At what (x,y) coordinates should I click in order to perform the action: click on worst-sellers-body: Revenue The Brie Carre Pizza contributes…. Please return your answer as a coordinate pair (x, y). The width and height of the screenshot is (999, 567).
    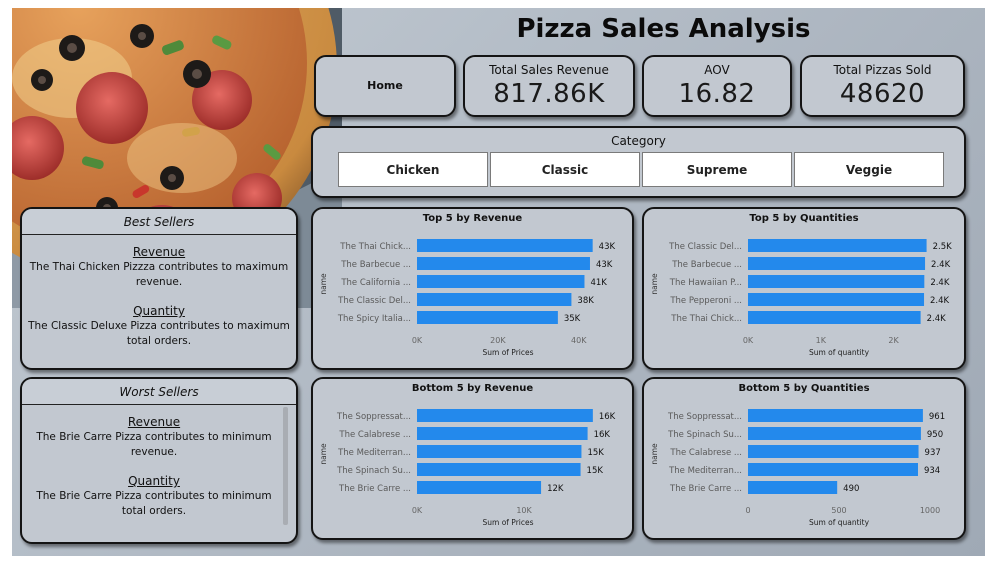
    Looking at the image, I should click on (154, 474).